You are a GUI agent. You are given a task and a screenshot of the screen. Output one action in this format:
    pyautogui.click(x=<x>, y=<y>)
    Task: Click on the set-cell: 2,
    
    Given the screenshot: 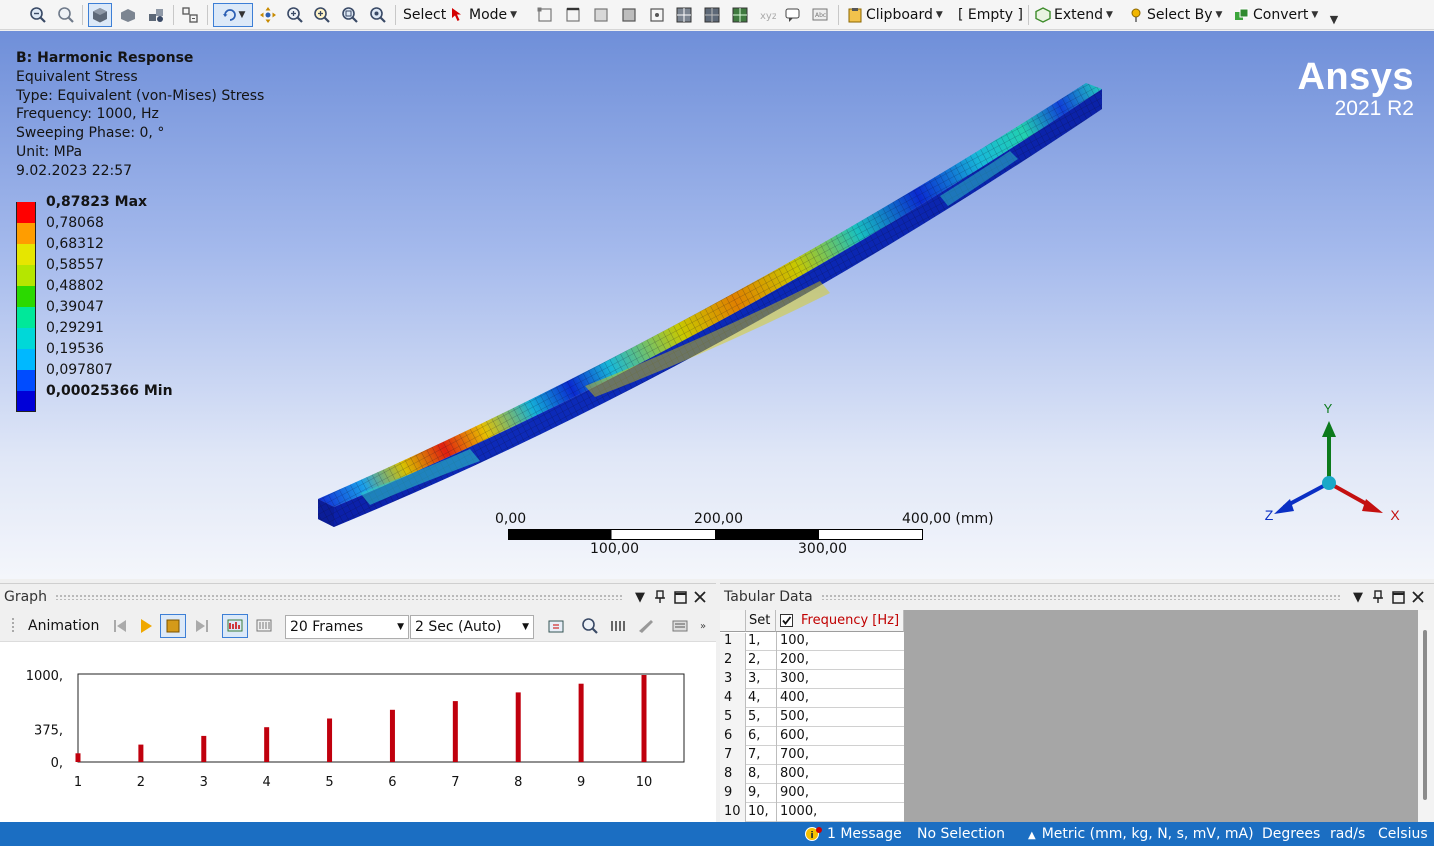 What is the action you would take?
    pyautogui.click(x=754, y=659)
    